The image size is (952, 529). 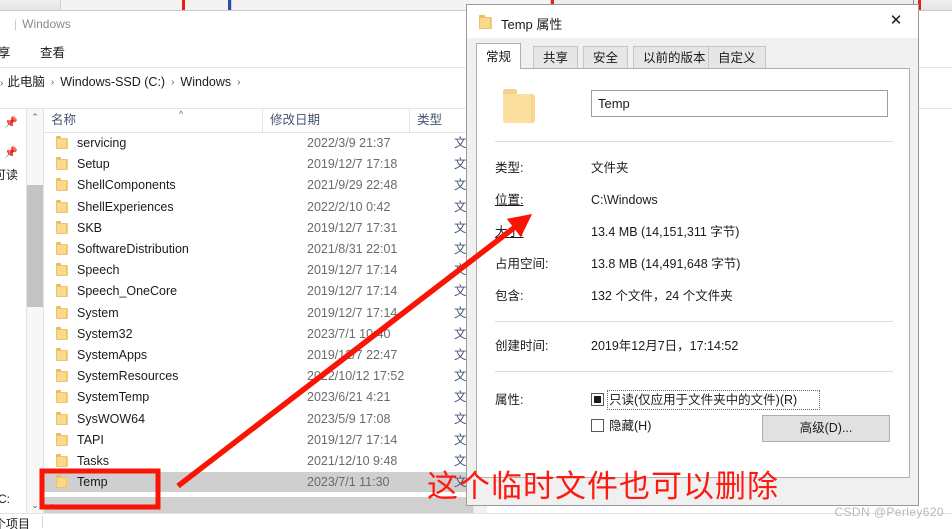 What do you see at coordinates (52, 53) in the screenshot?
I see `ribbon-tab-view: 查看` at bounding box center [52, 53].